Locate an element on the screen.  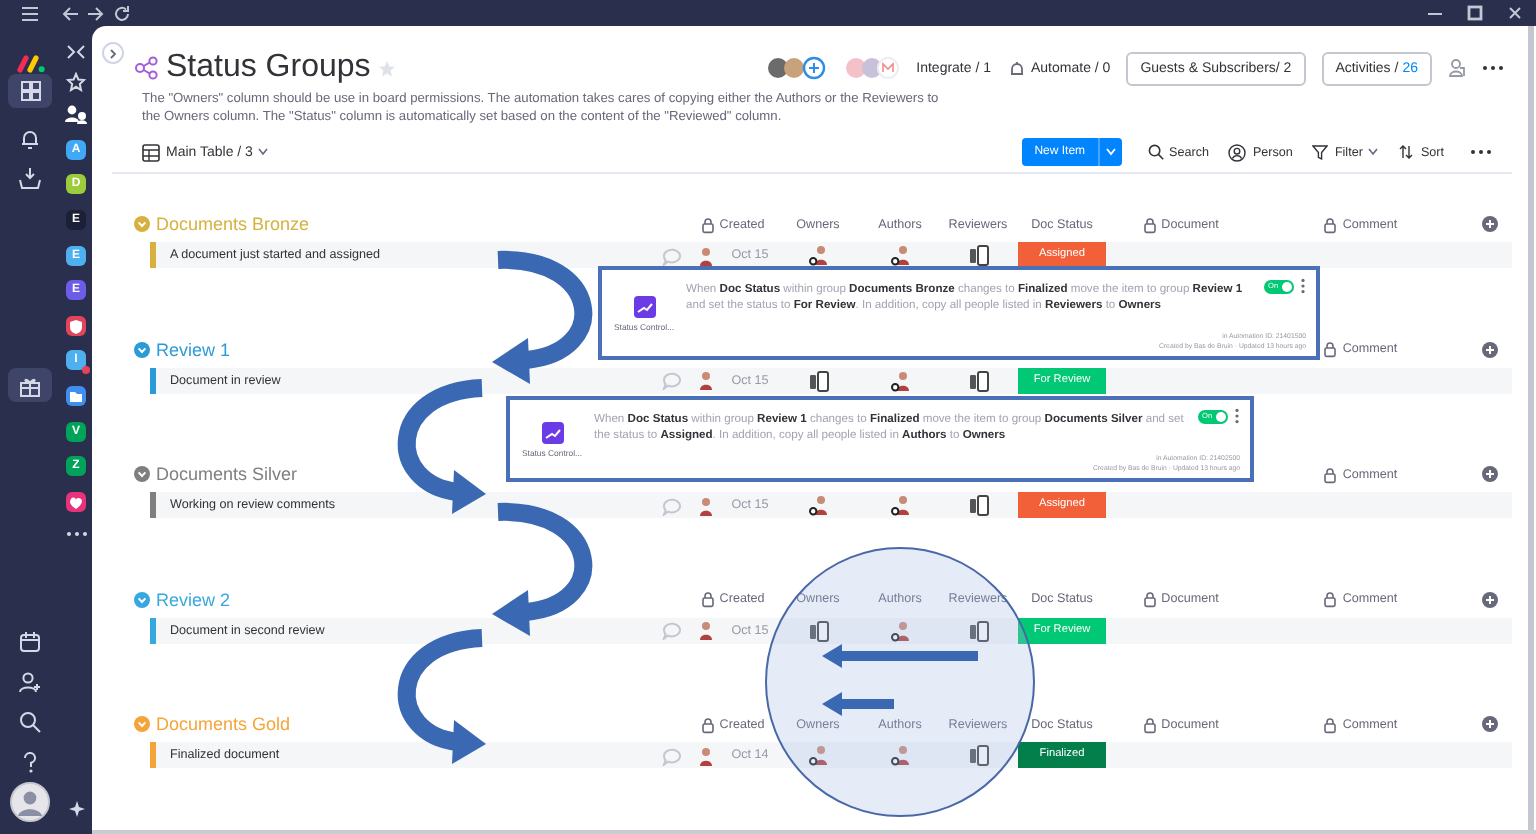
group-title: Documents Bronze is located at coordinates (233, 224).